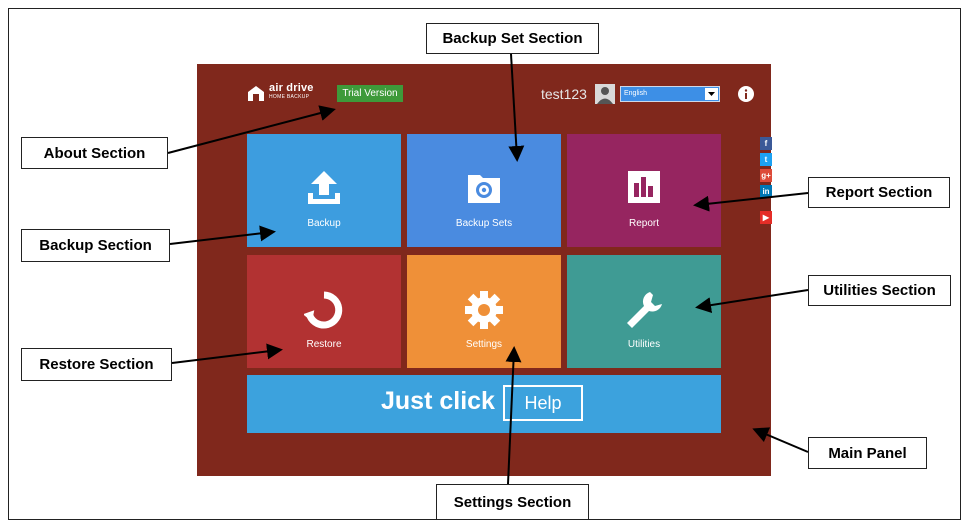 The width and height of the screenshot is (969, 528). What do you see at coordinates (95, 245) in the screenshot?
I see `callout-backup: Backup Section` at bounding box center [95, 245].